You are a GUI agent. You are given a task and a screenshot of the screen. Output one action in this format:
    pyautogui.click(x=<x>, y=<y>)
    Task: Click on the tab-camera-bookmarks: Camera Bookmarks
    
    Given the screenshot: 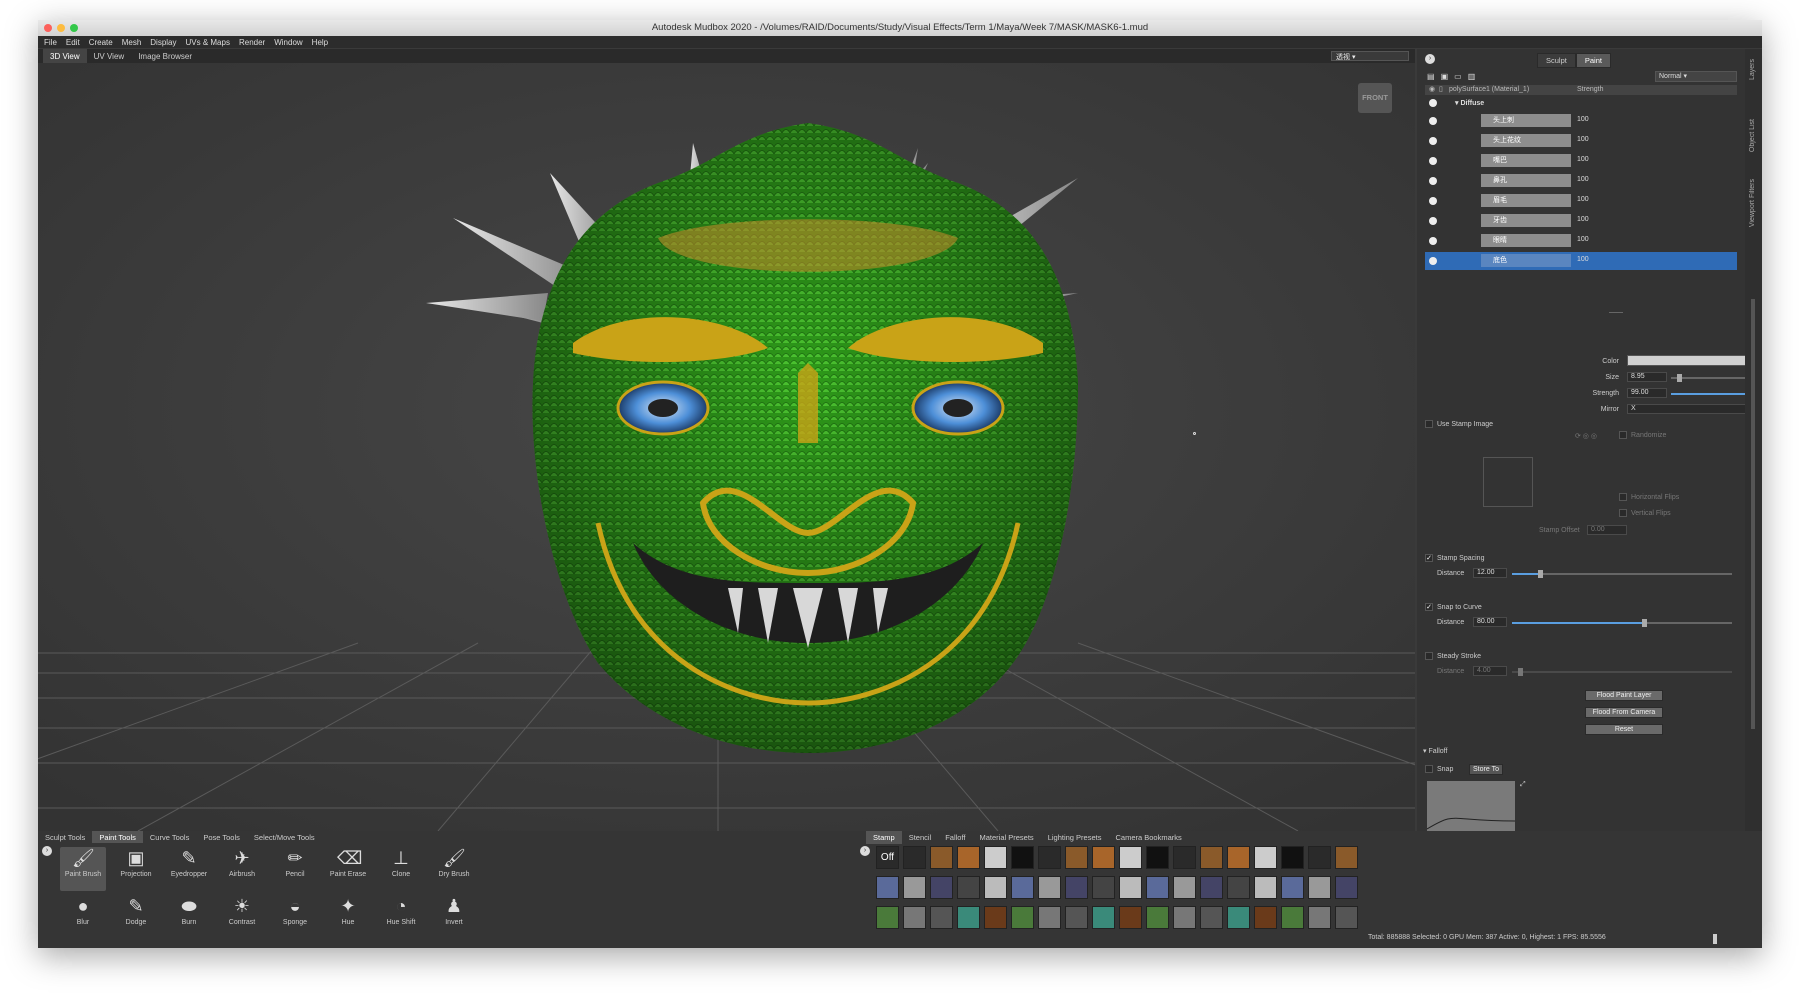 What is the action you would take?
    pyautogui.click(x=1148, y=837)
    